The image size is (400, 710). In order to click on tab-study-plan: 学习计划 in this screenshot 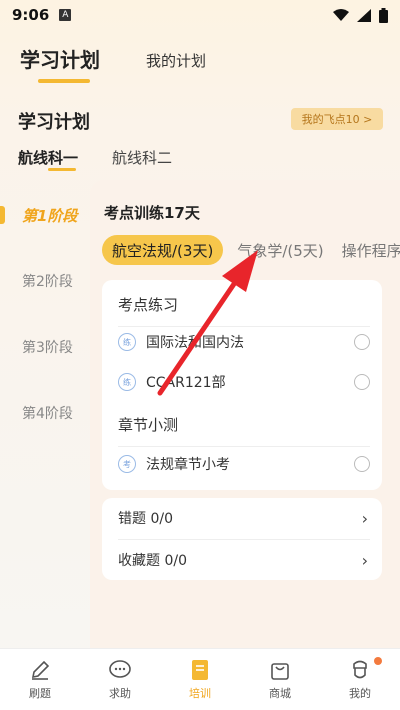, I will do `click(60, 63)`.